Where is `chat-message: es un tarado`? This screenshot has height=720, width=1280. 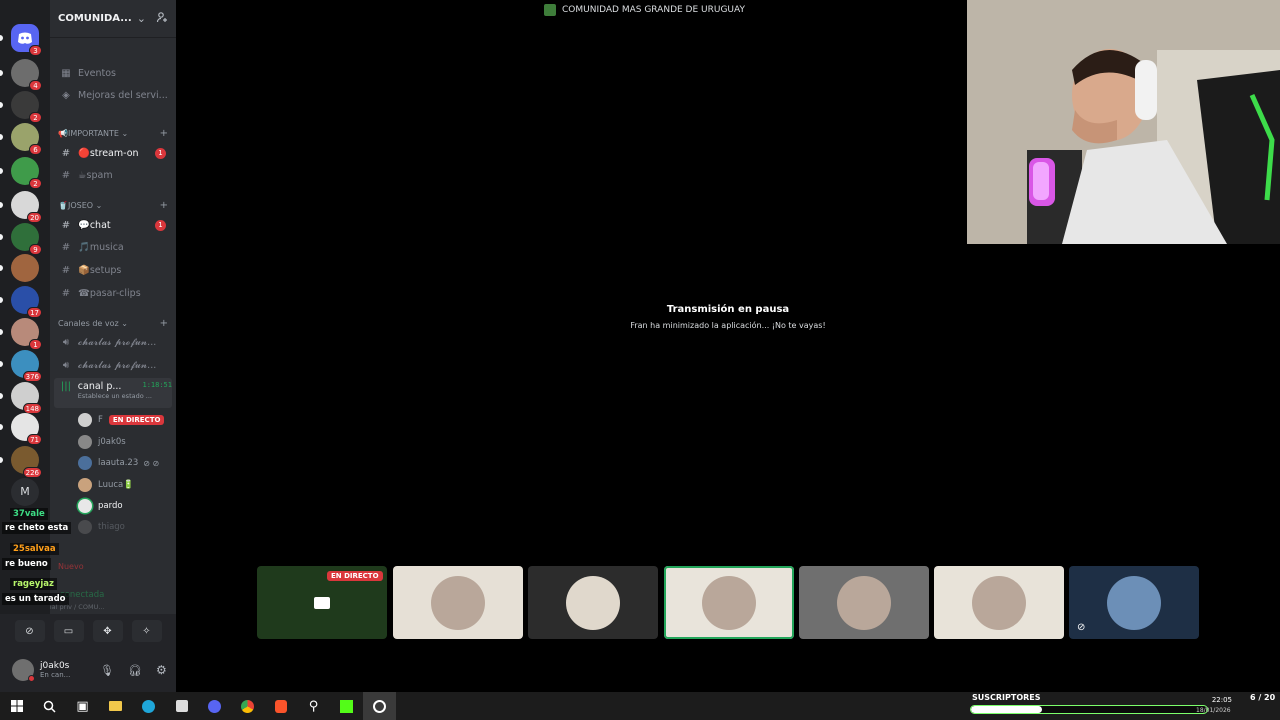 chat-message: es un tarado is located at coordinates (35, 599).